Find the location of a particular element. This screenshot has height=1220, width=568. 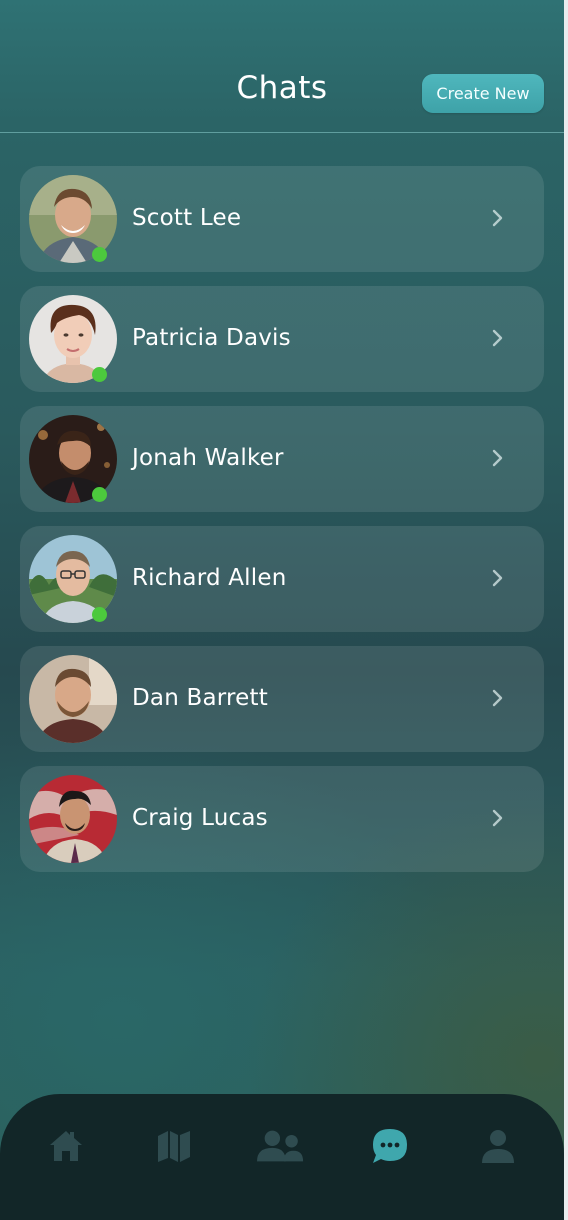

home-icon is located at coordinates (66, 1146).